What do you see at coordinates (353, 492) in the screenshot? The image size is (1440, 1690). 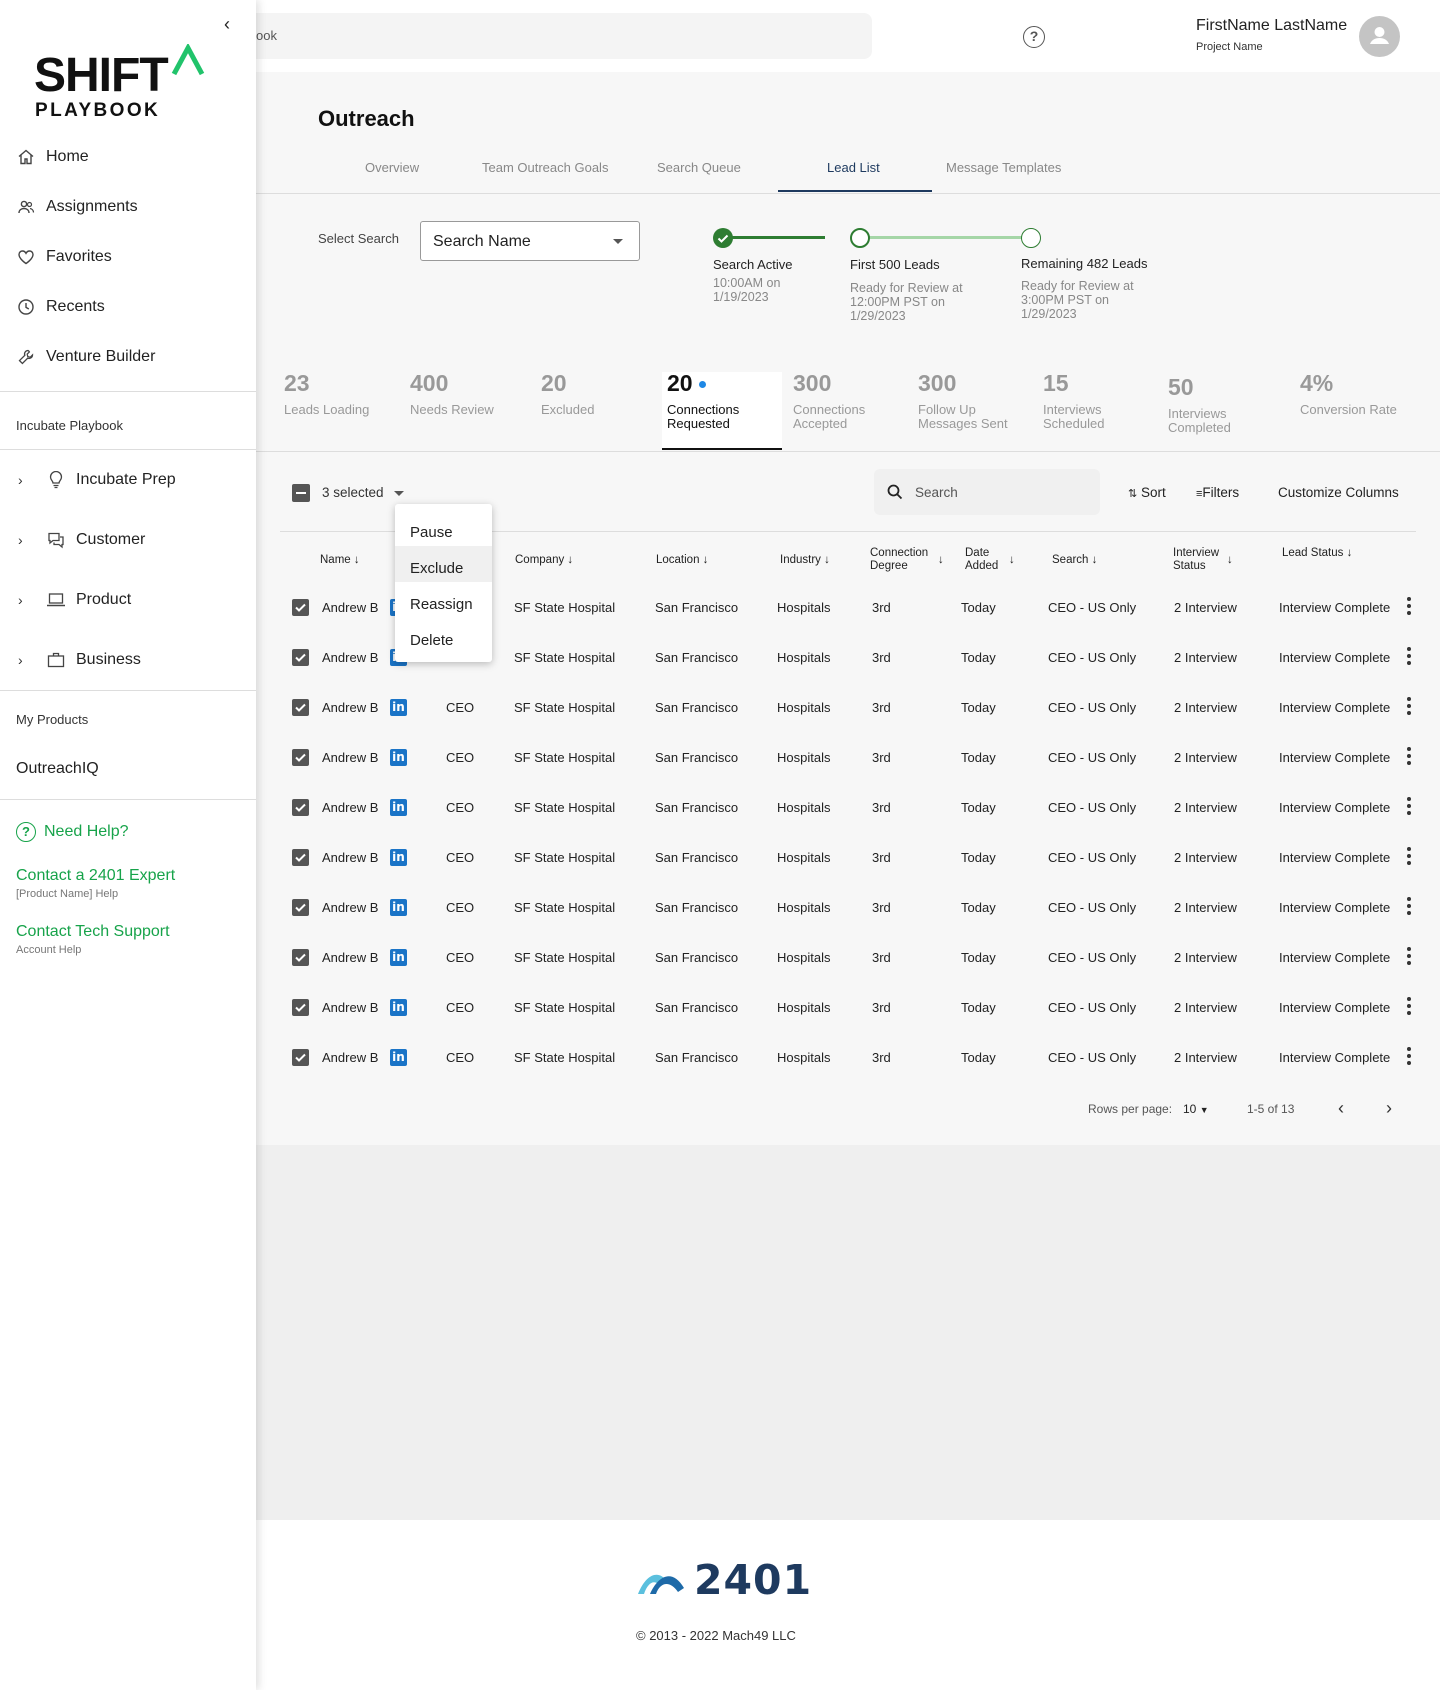 I see `bulk-actions-dropdown: 3 selected` at bounding box center [353, 492].